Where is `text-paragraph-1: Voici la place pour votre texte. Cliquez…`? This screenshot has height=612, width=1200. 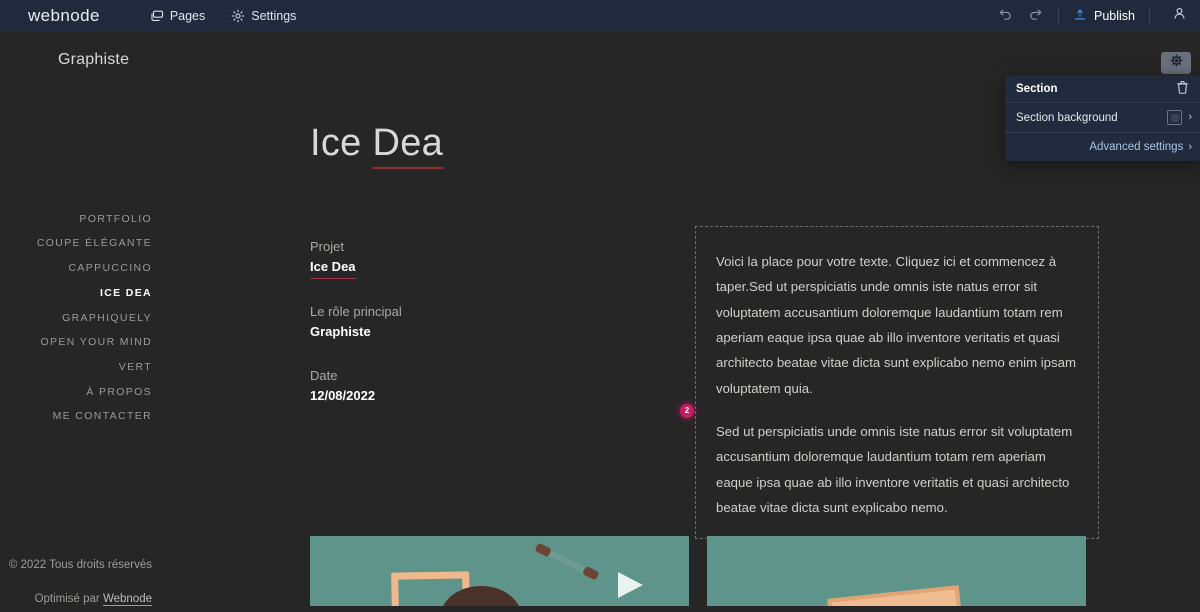
text-paragraph-1: Voici la place pour votre texte. Cliquez… is located at coordinates (896, 325).